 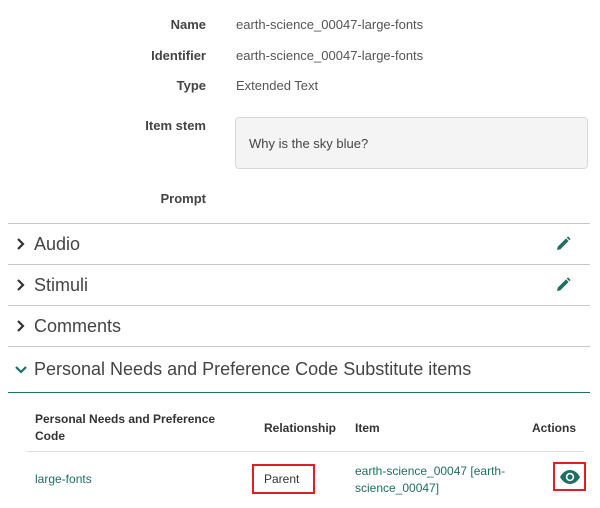 What do you see at coordinates (63, 479) in the screenshot?
I see `pnp-code-link: large-fonts` at bounding box center [63, 479].